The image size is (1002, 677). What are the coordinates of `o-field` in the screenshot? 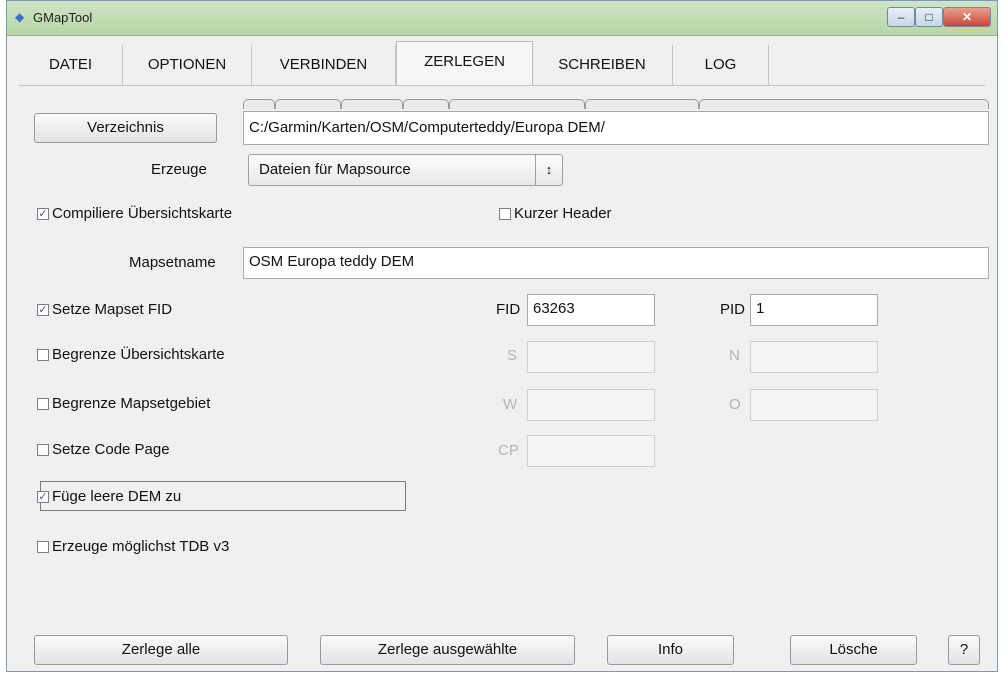 It's located at (814, 405).